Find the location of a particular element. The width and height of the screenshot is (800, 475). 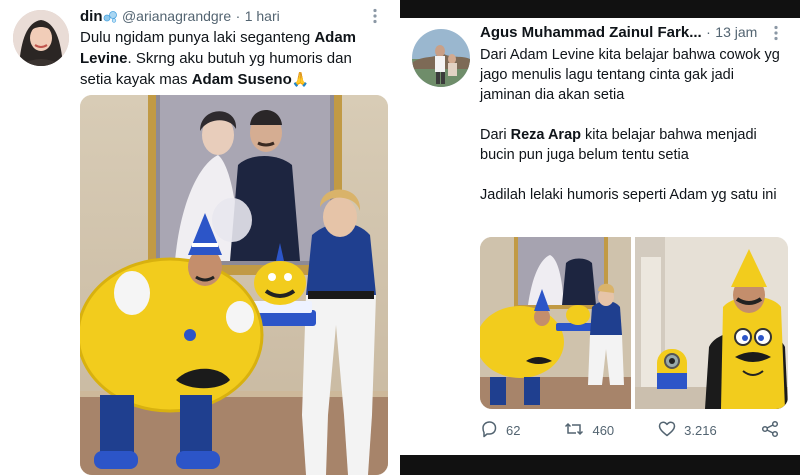

text-run: Dulu ngidam punya laki seganteng is located at coordinates (197, 37).